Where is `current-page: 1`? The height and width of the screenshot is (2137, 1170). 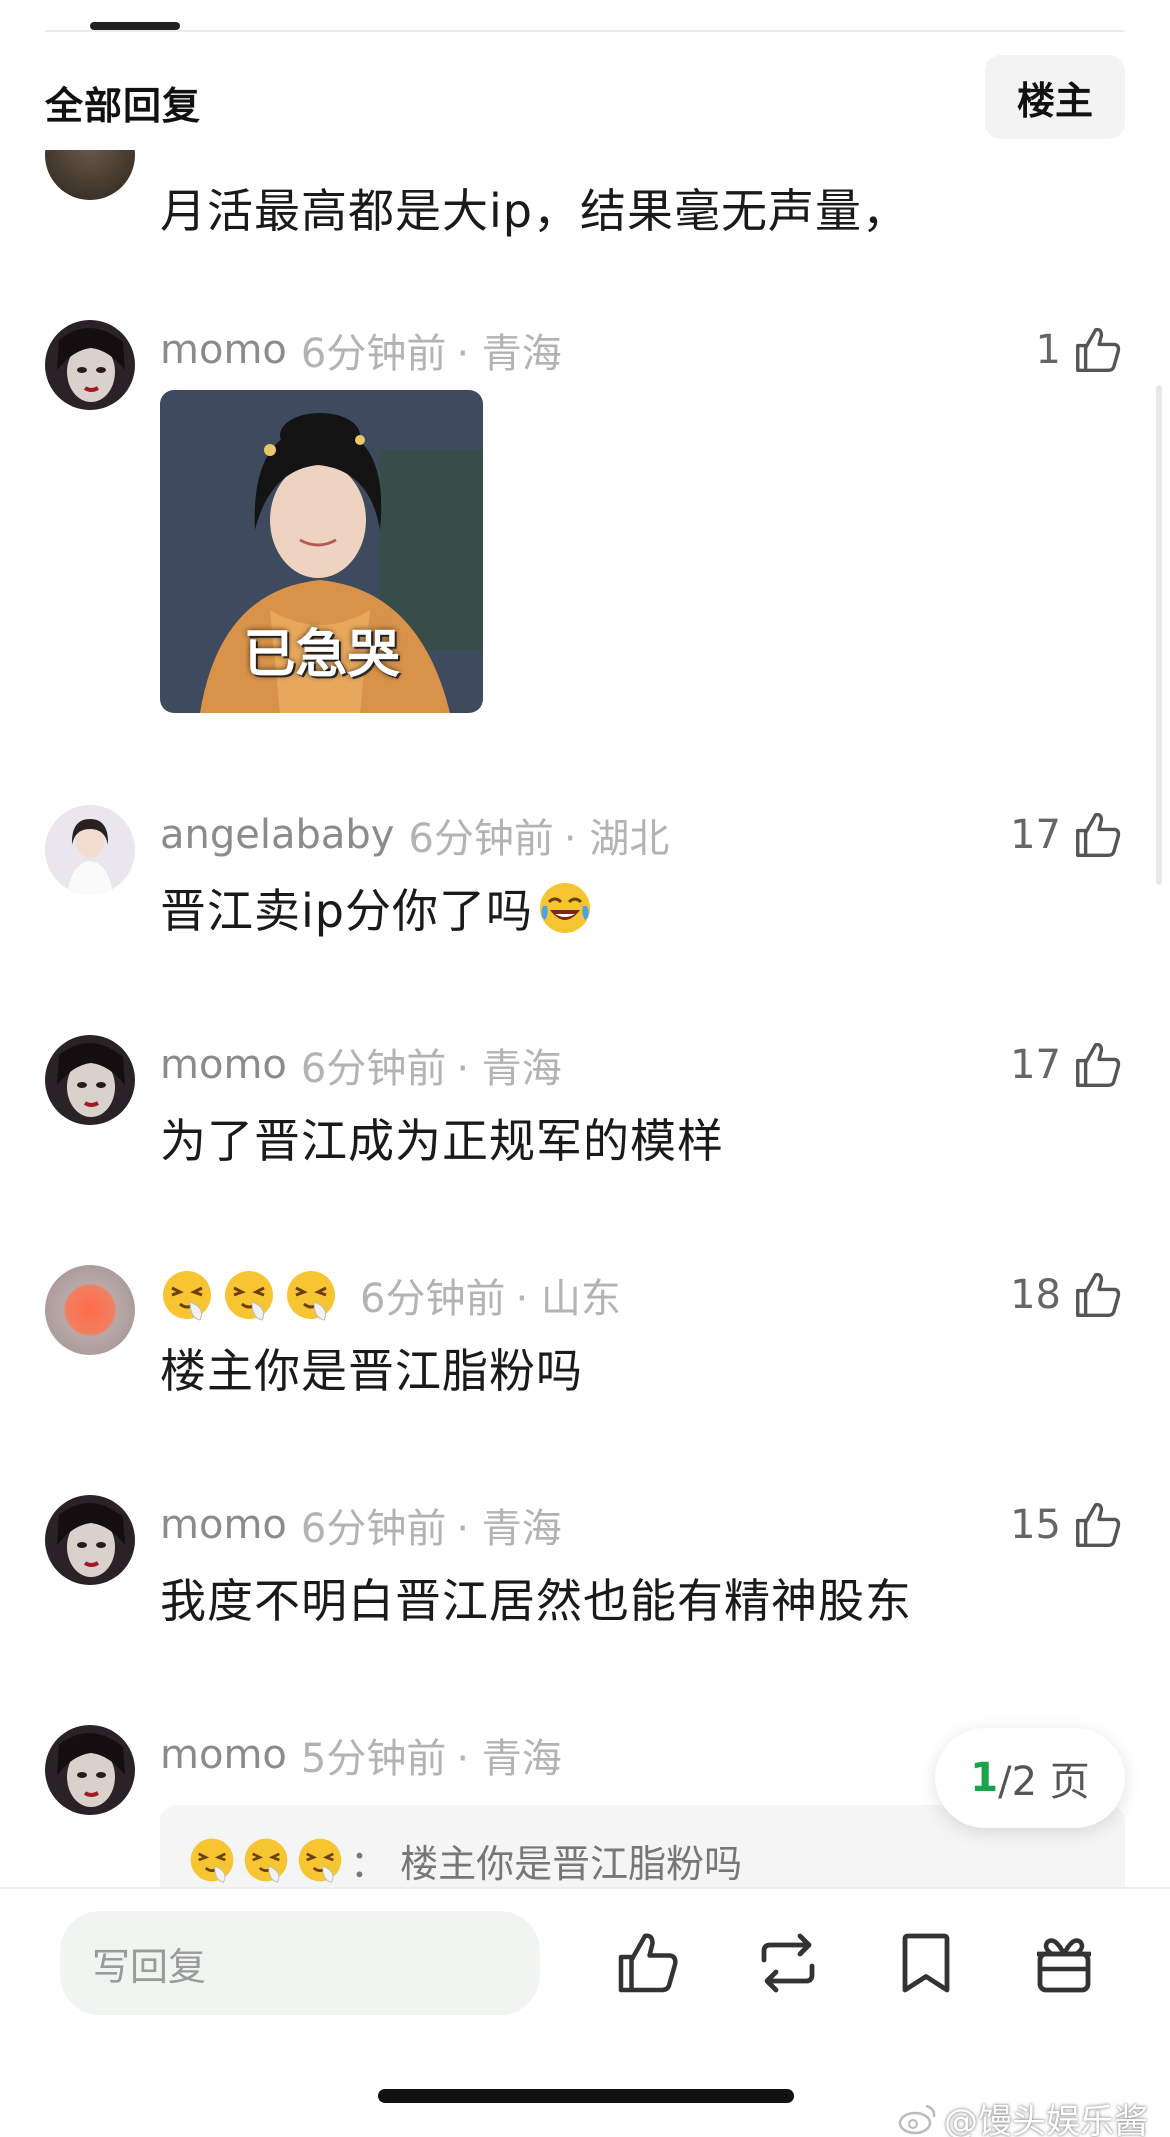 current-page: 1 is located at coordinates (984, 1778).